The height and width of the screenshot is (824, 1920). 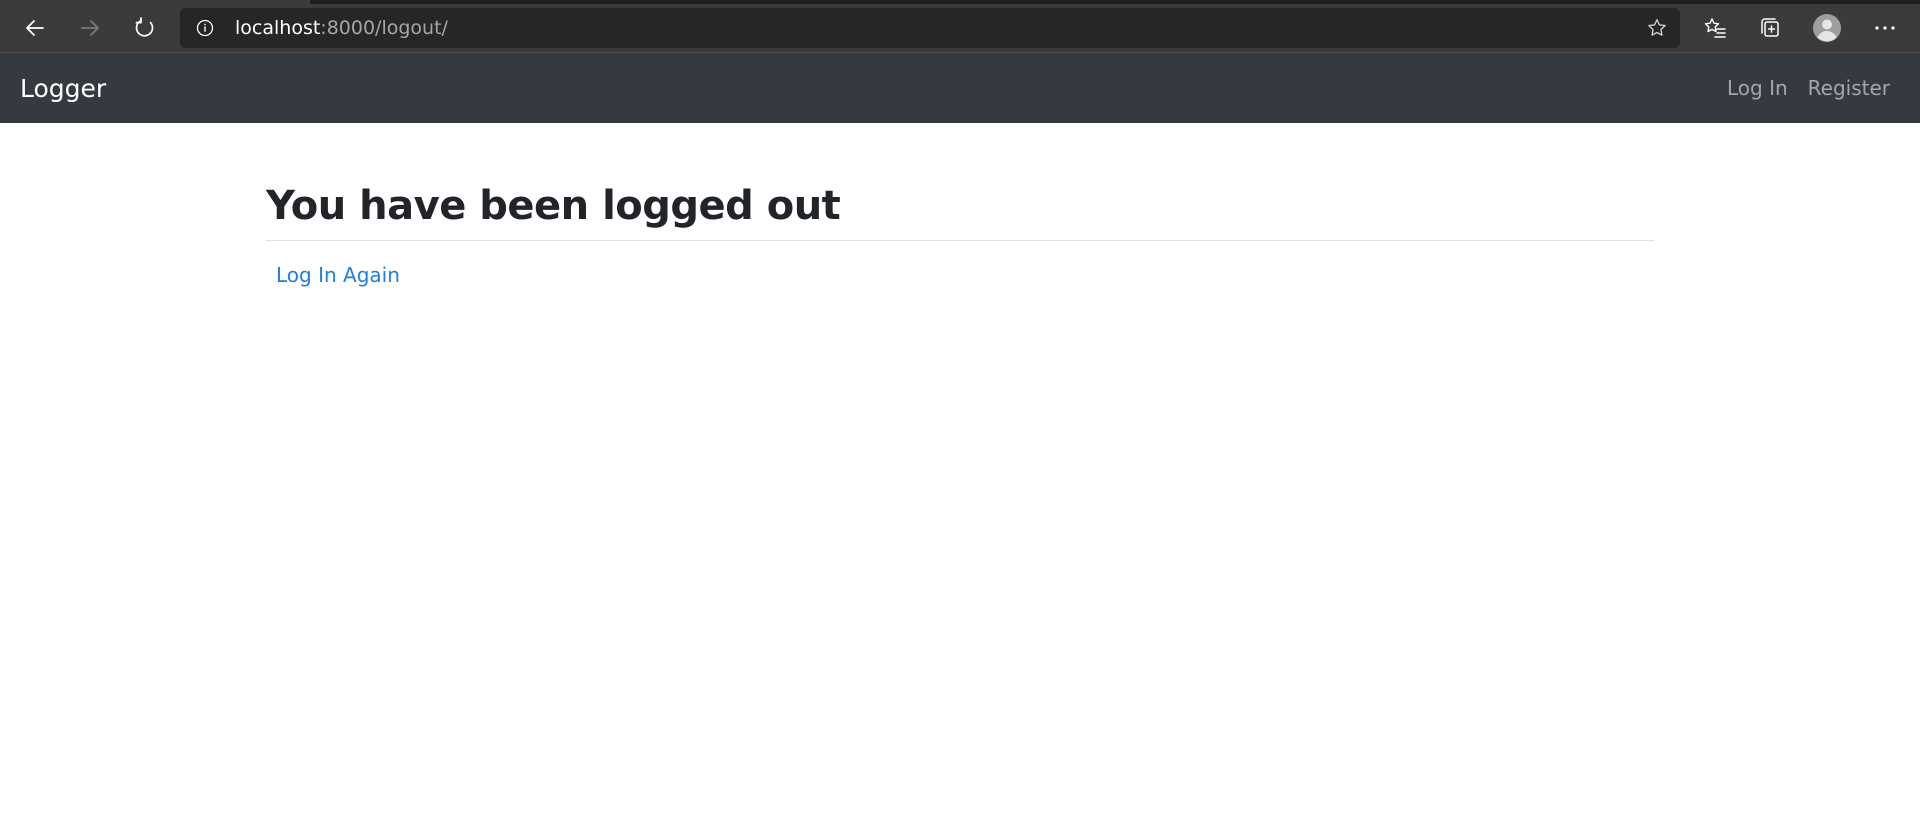 I want to click on favorites-button, so click(x=1715, y=28).